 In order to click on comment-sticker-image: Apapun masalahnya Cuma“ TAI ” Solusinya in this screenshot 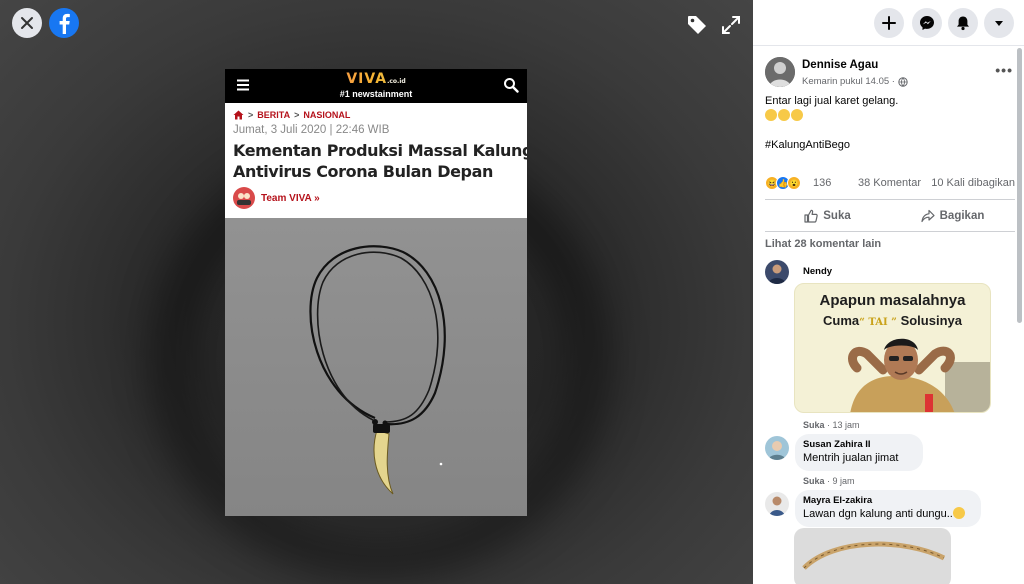, I will do `click(892, 348)`.